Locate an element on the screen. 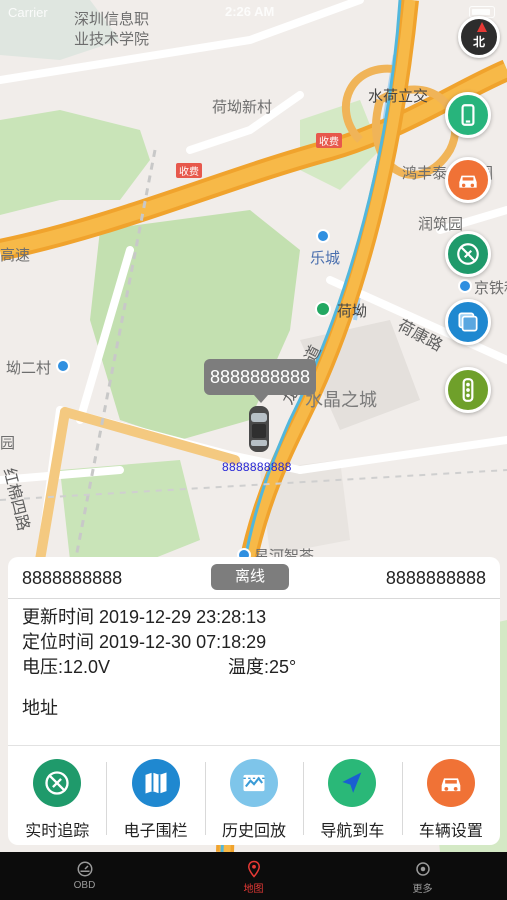  compass-button: 北 is located at coordinates (479, 37).